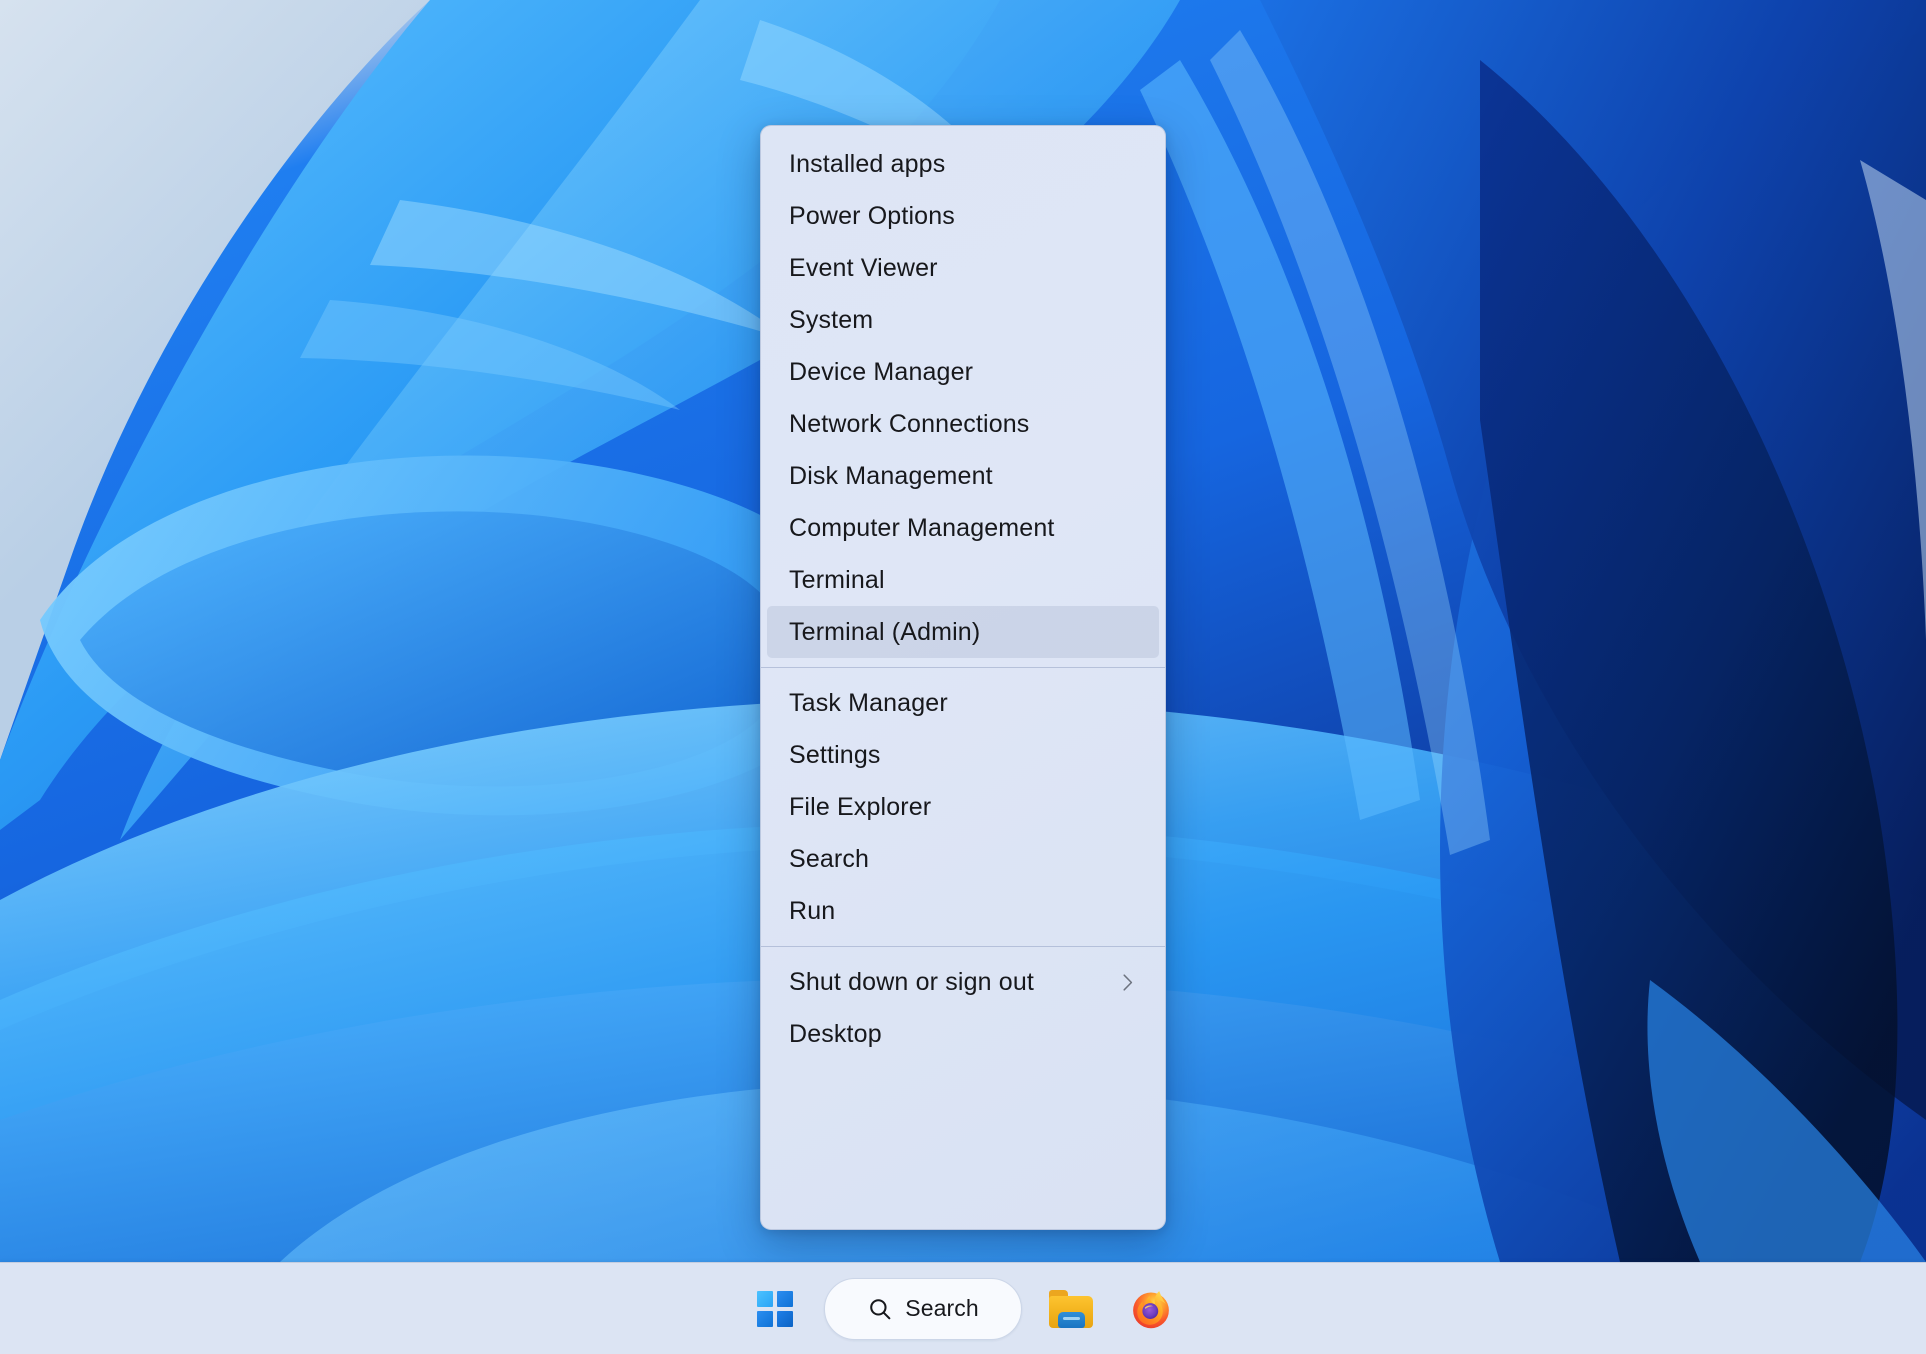  I want to click on menu-item-desktop: Desktop, so click(963, 1034).